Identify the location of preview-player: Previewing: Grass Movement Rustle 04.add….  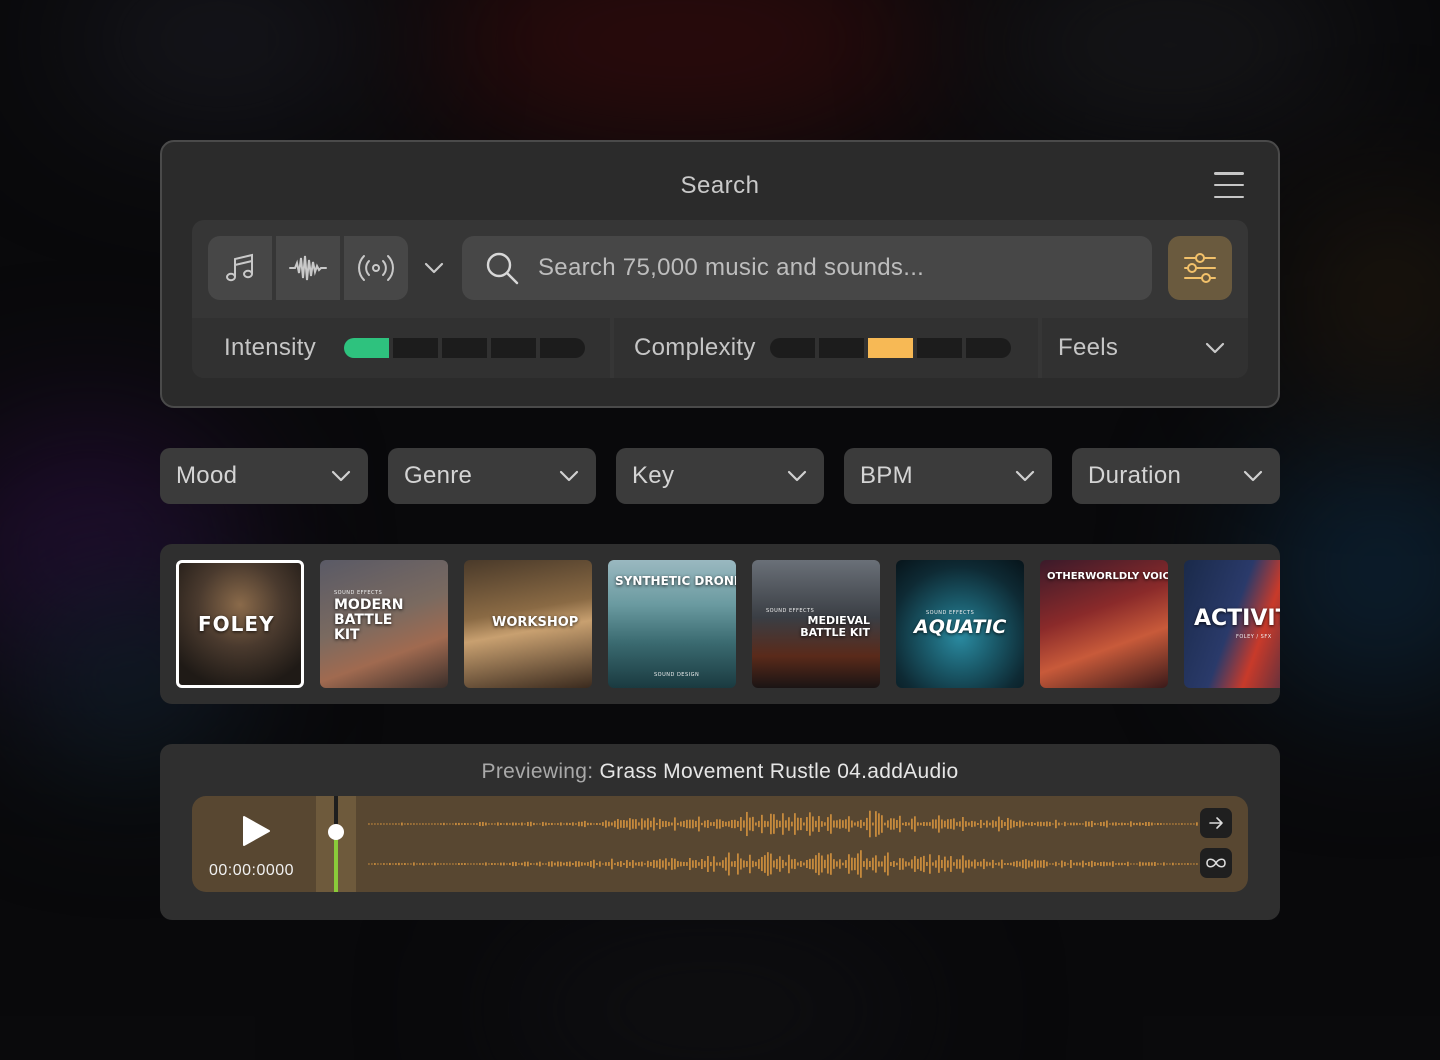
(720, 832).